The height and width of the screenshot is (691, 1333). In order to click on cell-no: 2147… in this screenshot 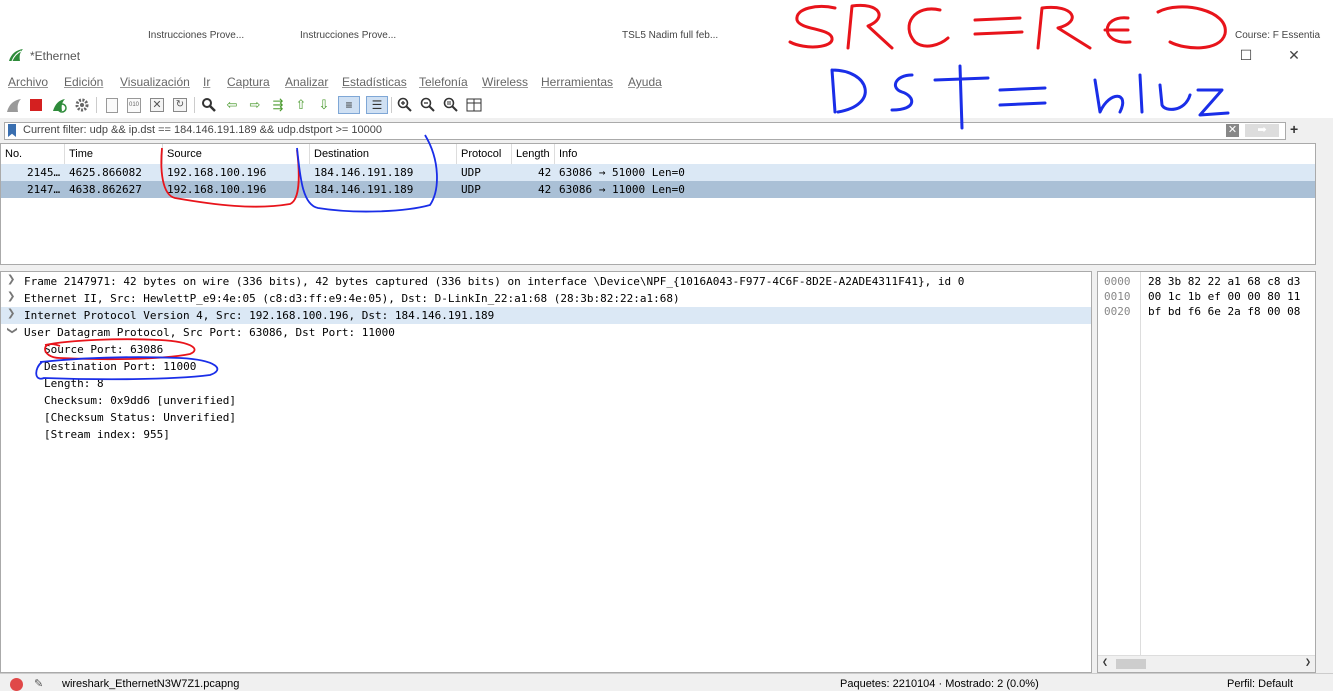, I will do `click(44, 189)`.